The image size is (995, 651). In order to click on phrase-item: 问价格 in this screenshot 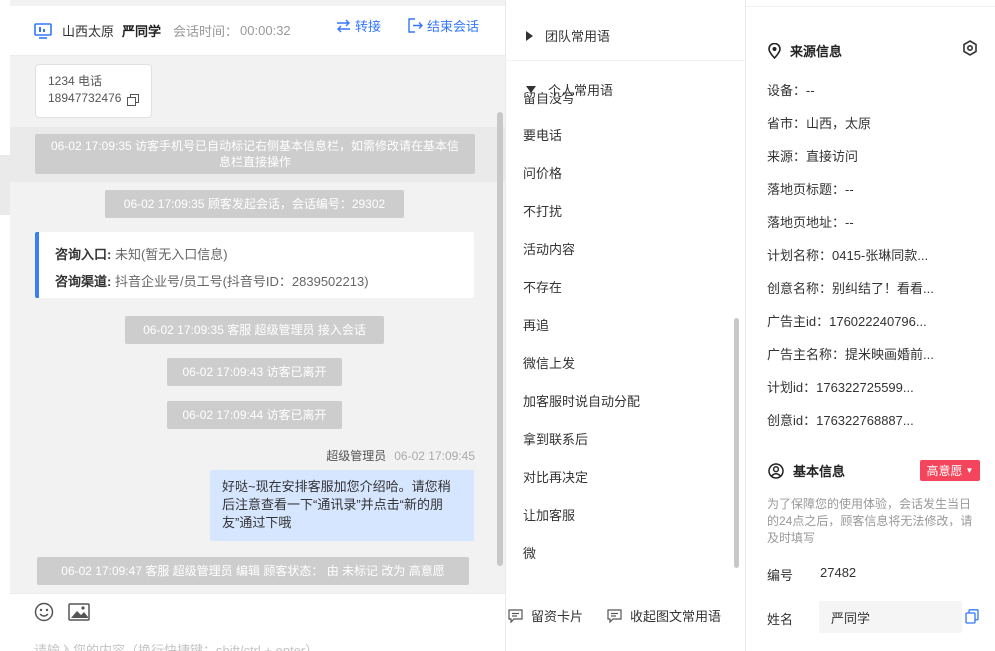, I will do `click(542, 172)`.